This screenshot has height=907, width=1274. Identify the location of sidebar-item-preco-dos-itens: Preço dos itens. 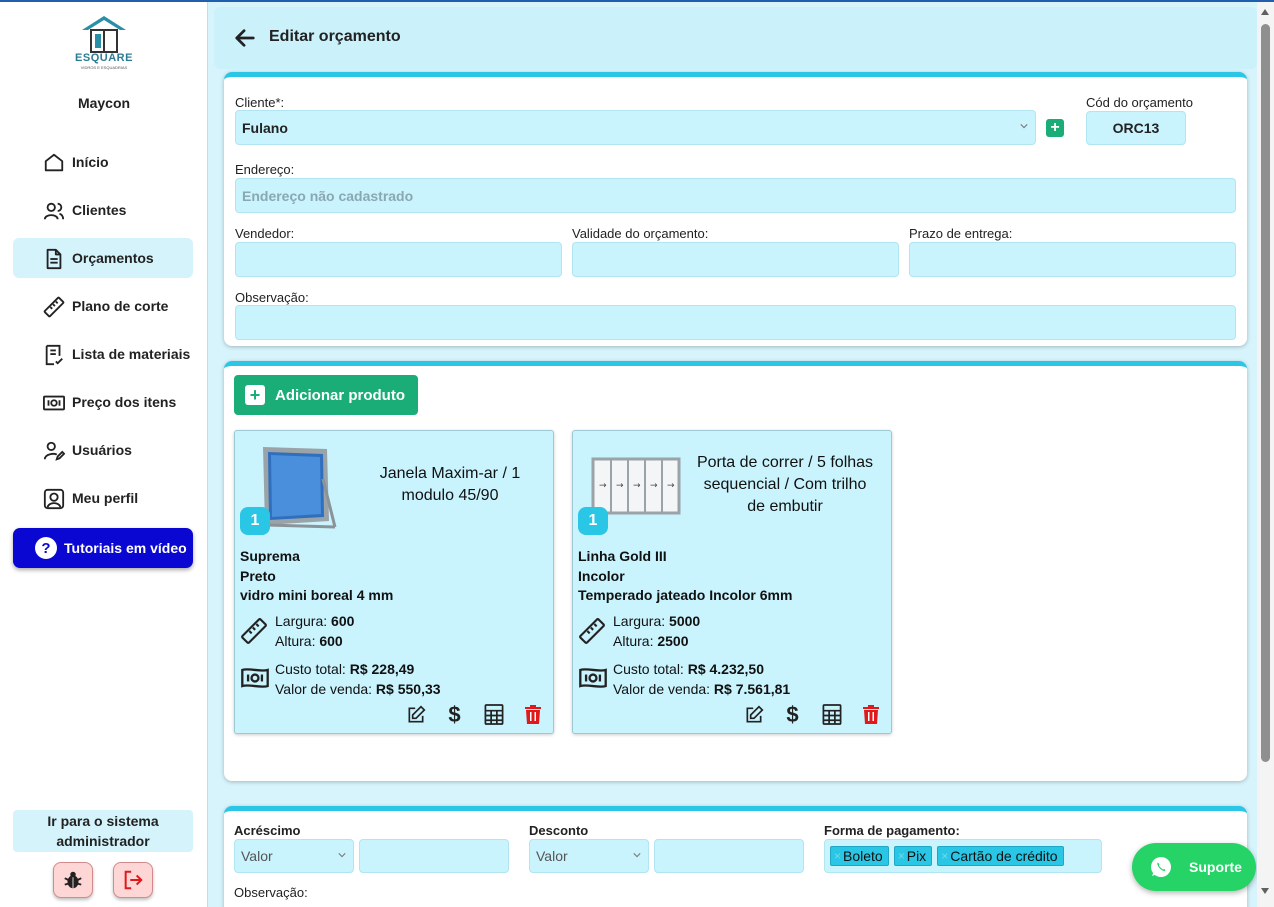
(103, 402).